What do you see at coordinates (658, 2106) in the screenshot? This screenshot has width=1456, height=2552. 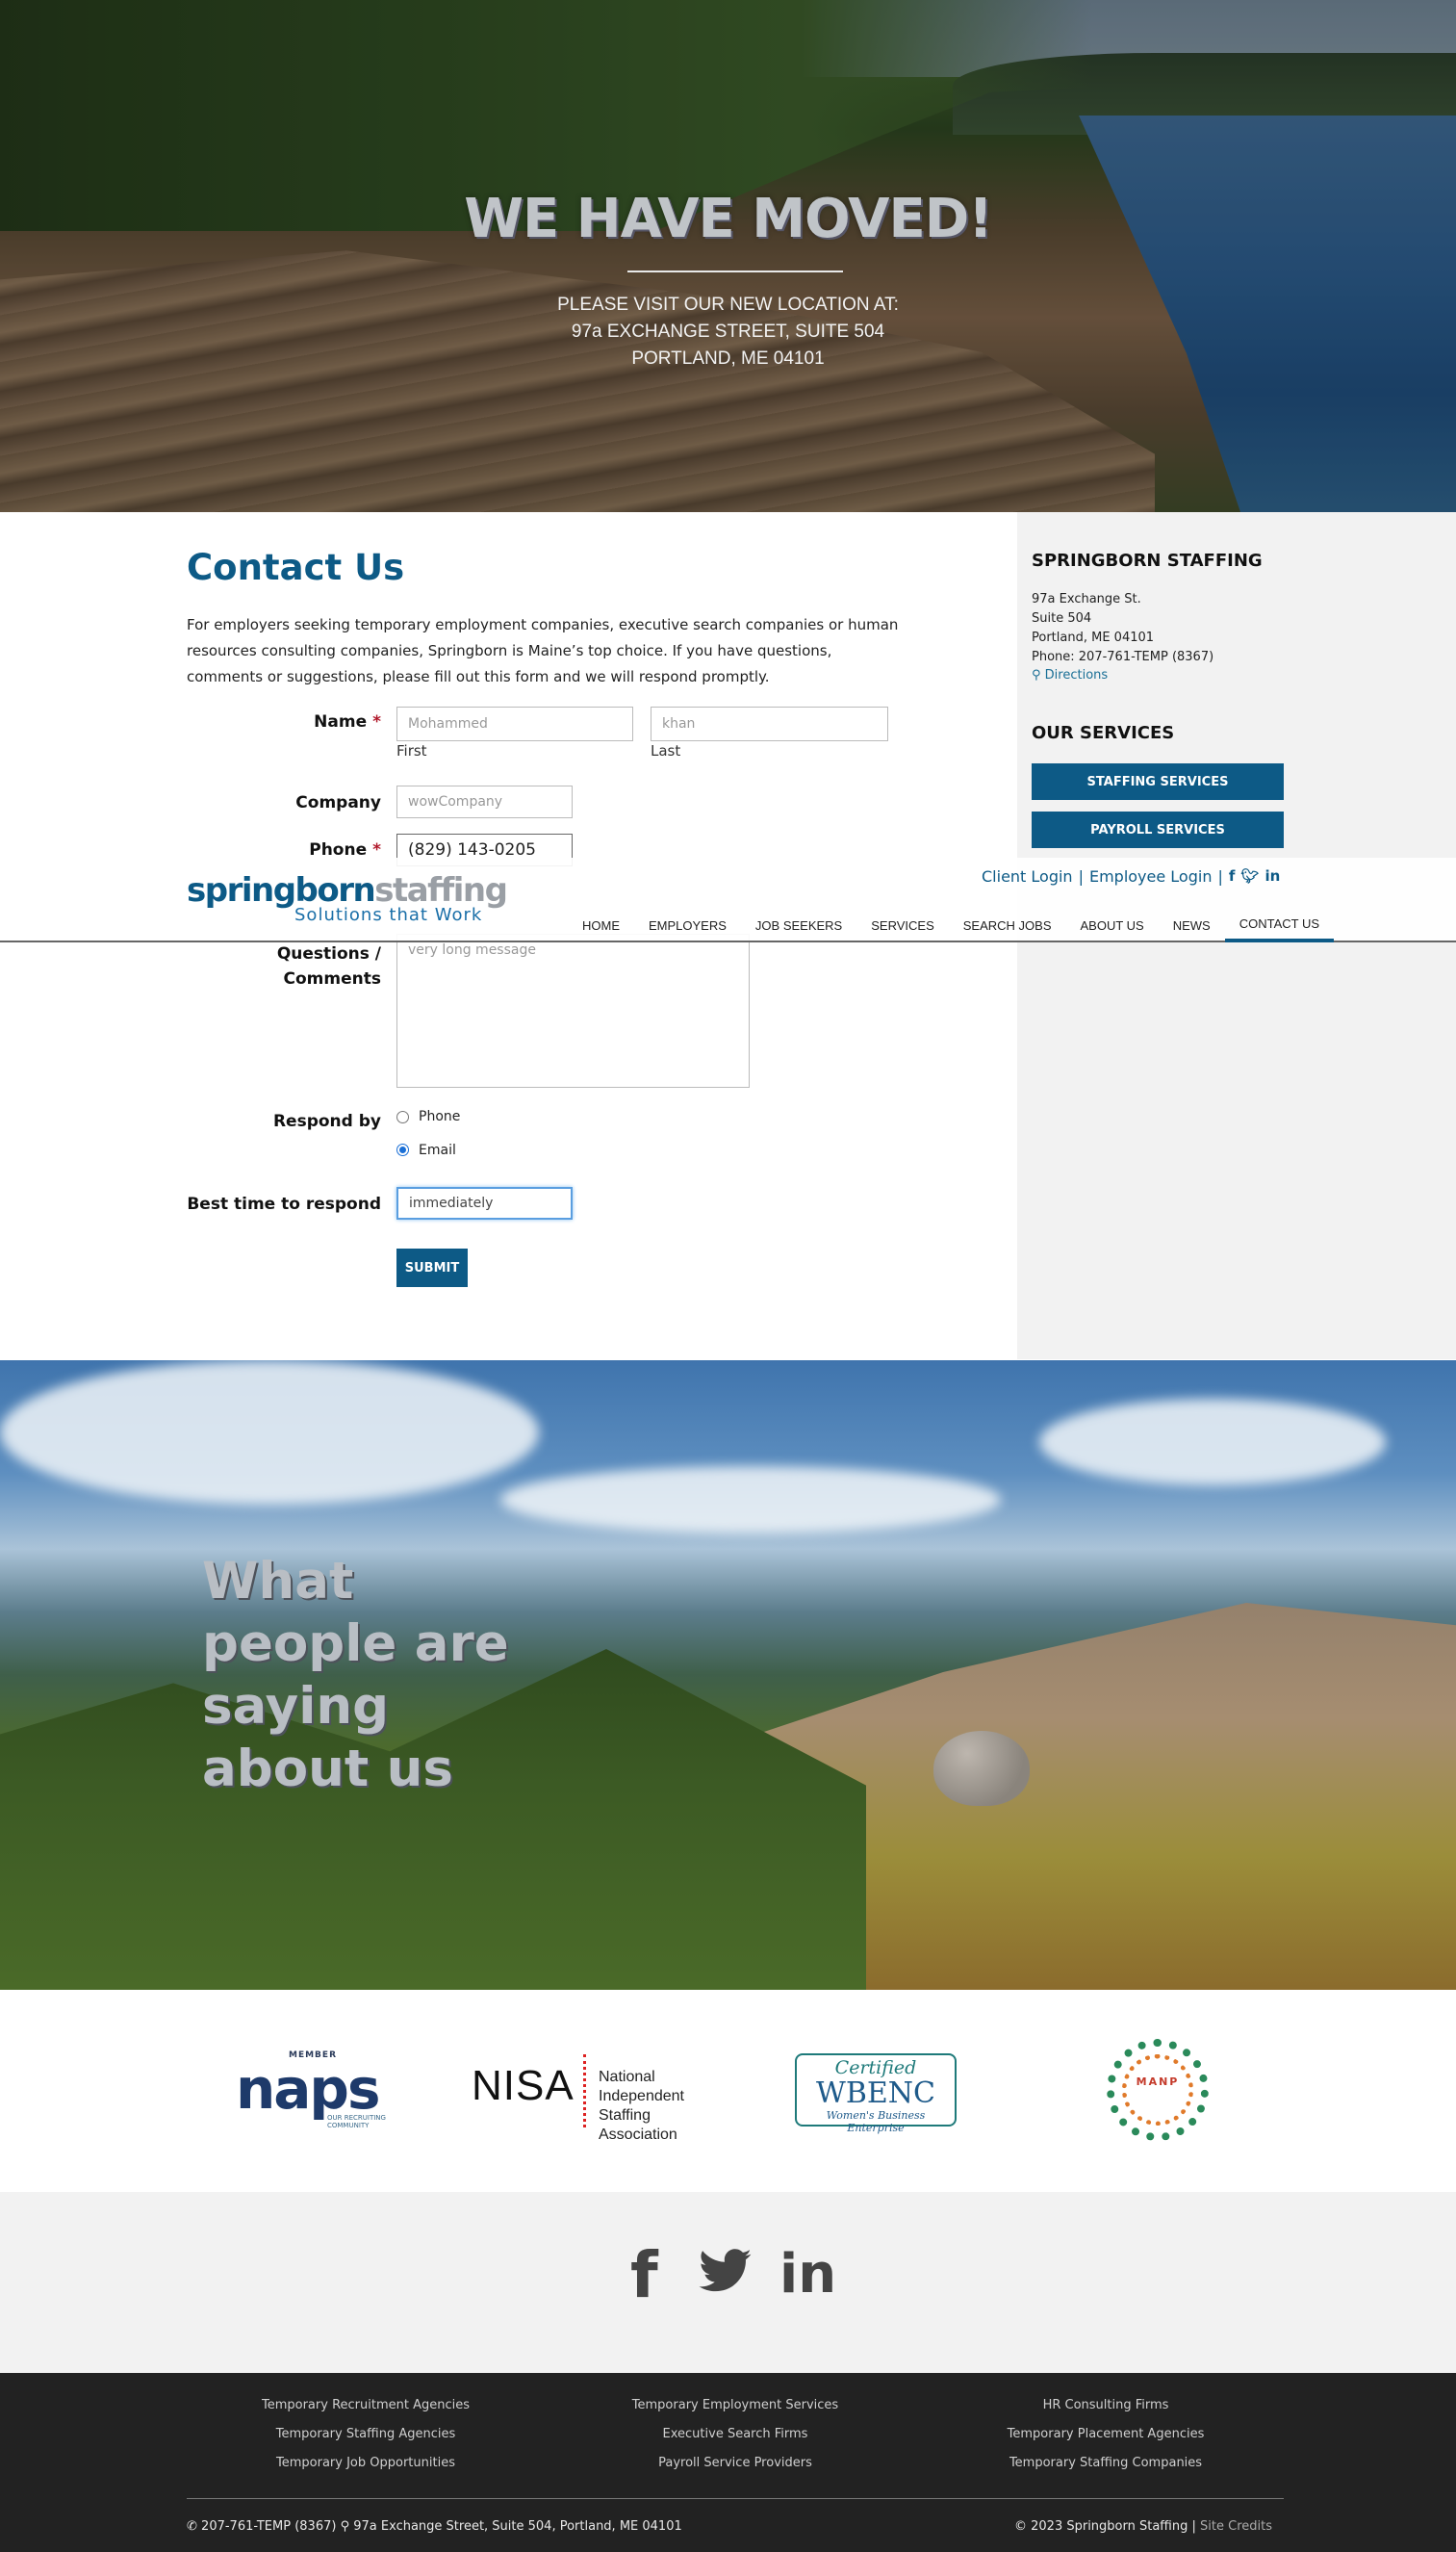 I see `nisa-subtext: National Independent Staffing Association` at bounding box center [658, 2106].